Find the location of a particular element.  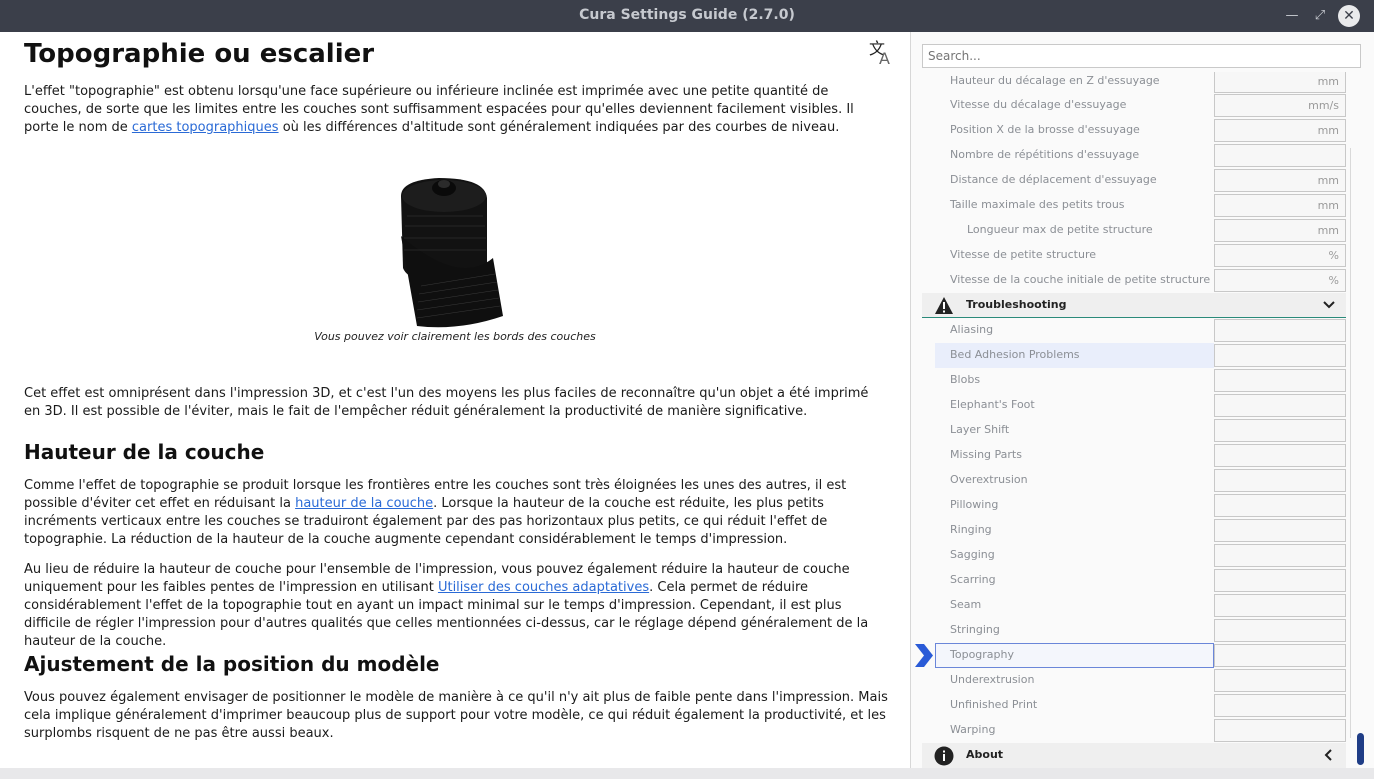

layer-height-link: hauteur de la couche is located at coordinates (364, 503).